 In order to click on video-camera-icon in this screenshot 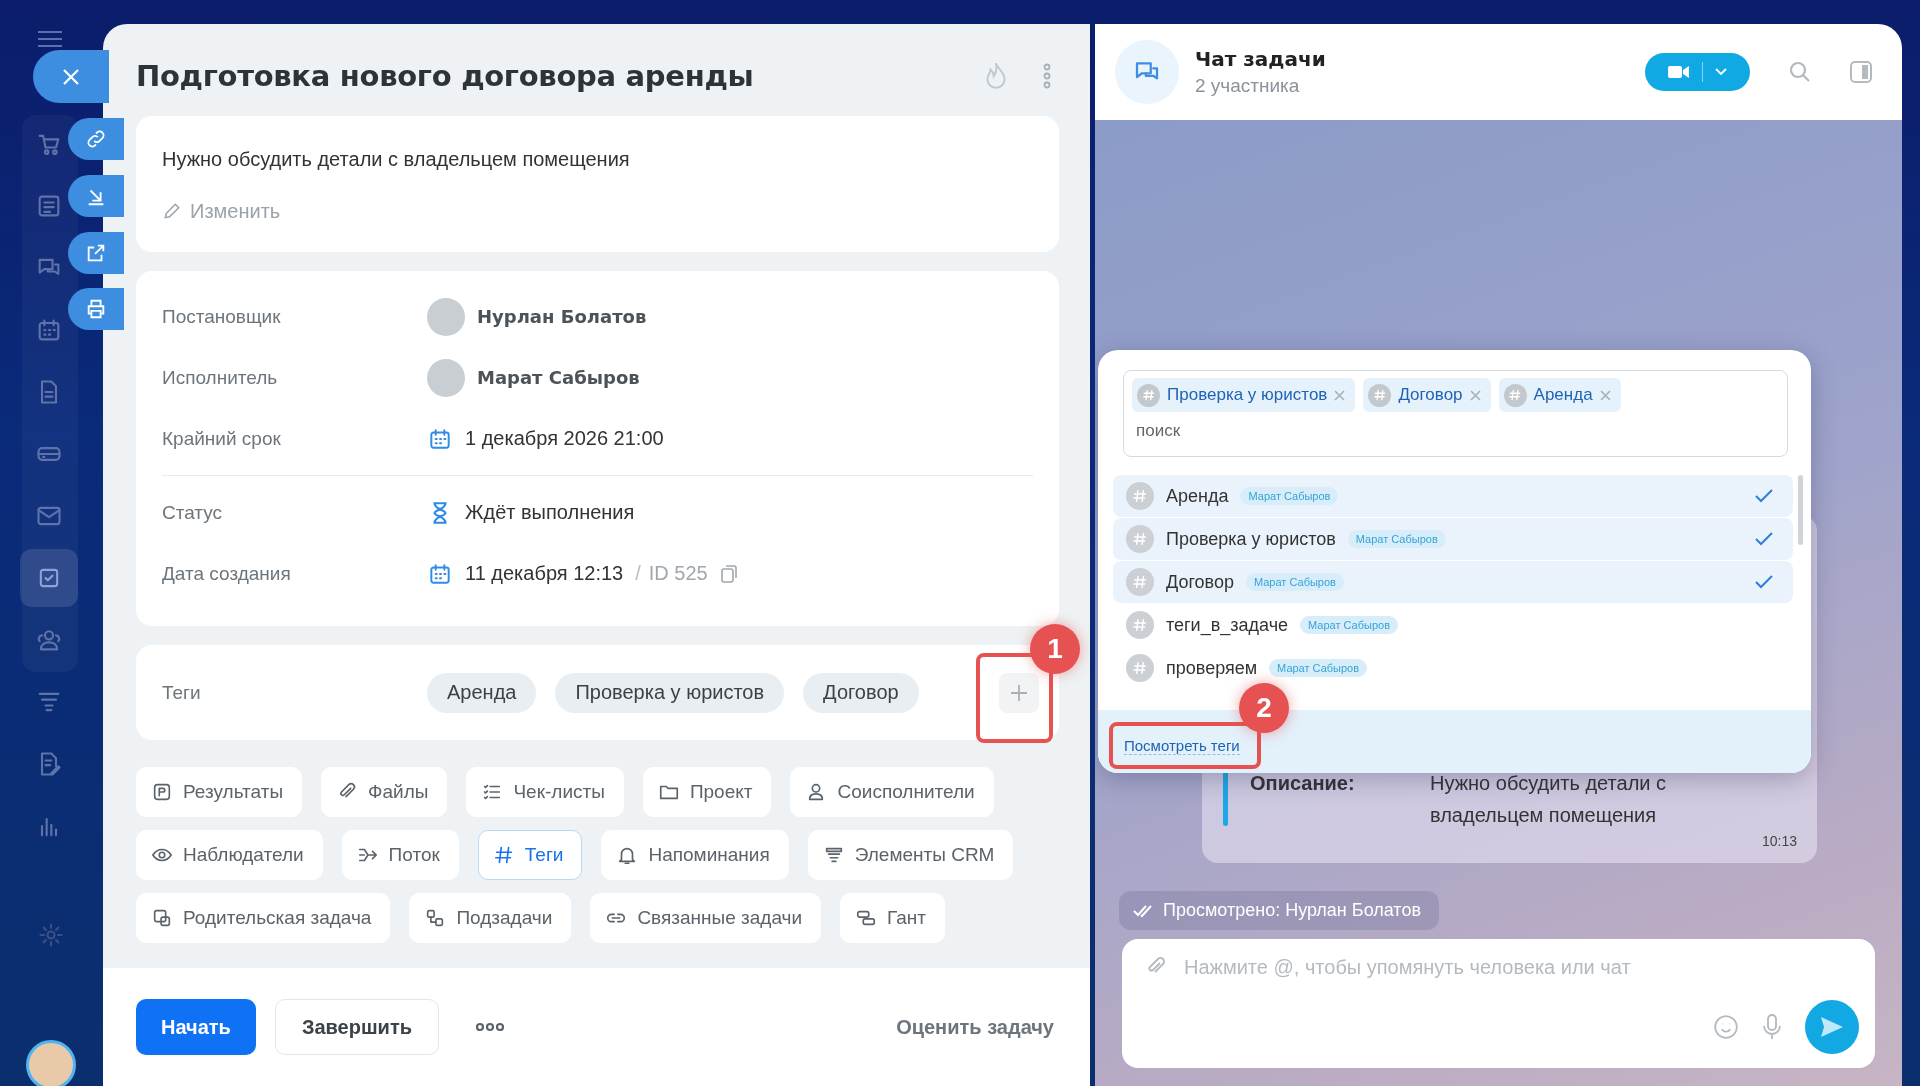, I will do `click(1679, 72)`.